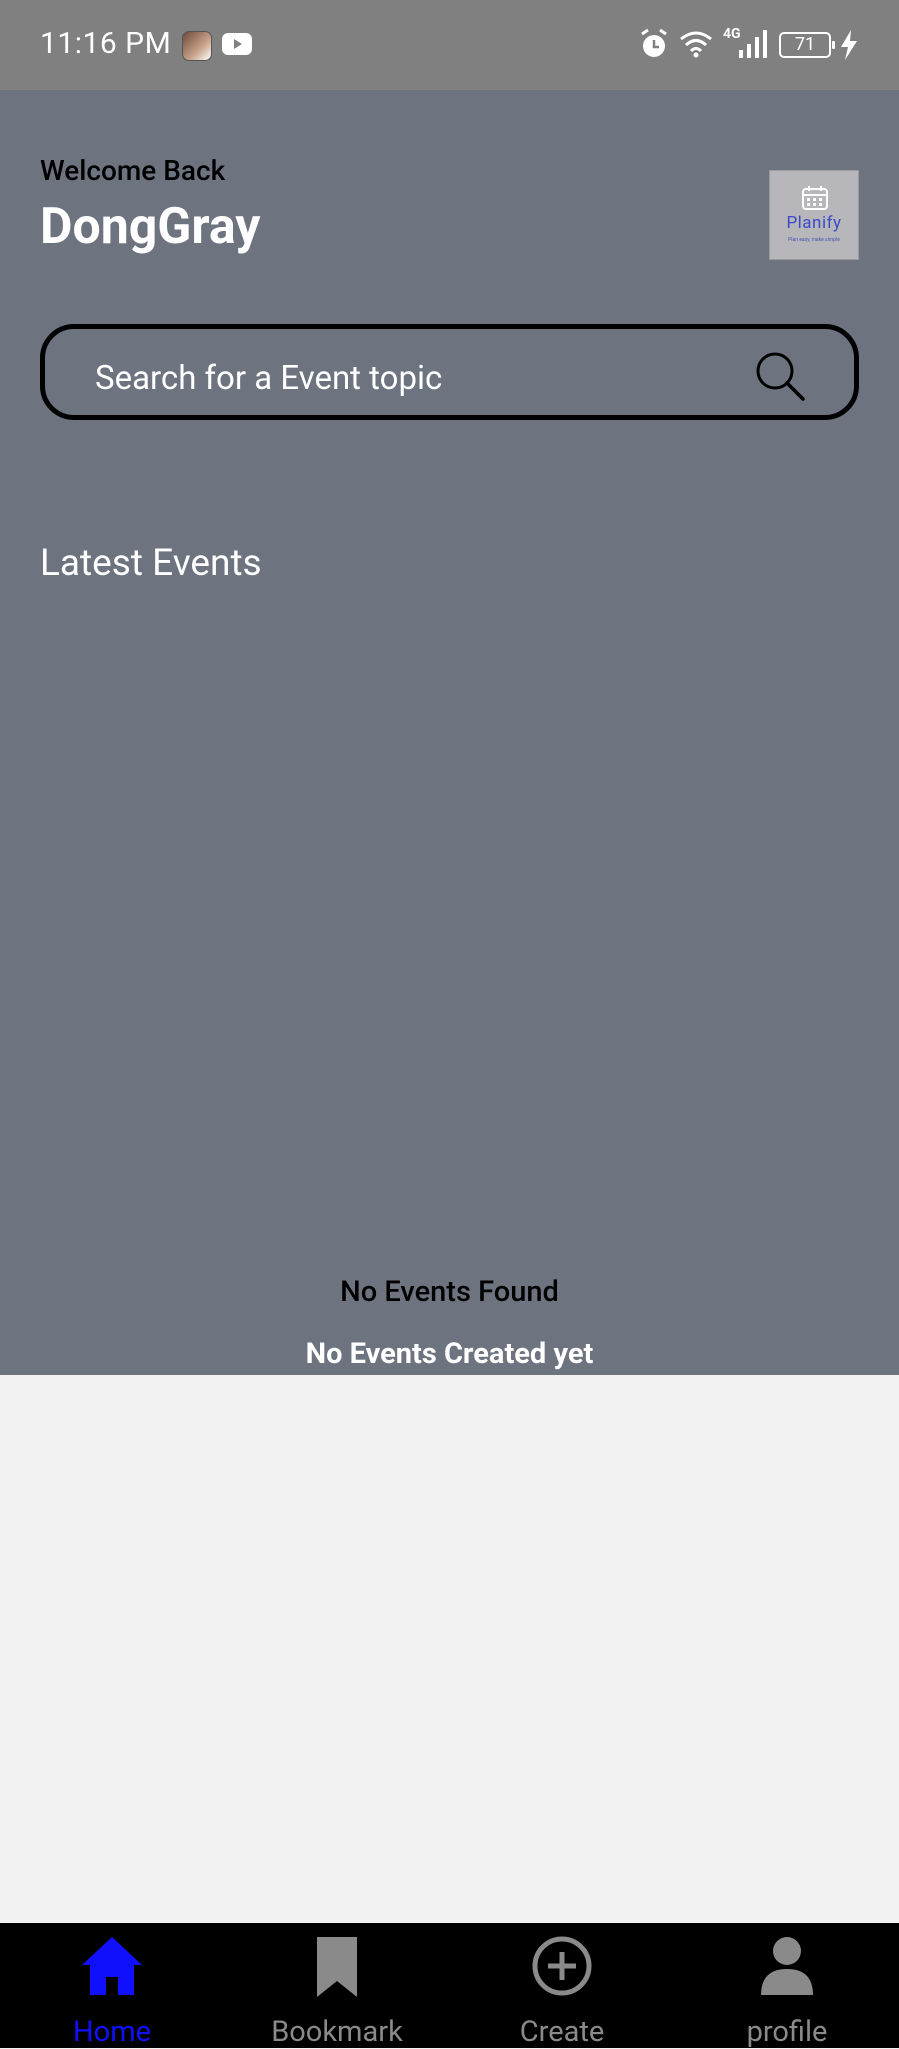 The height and width of the screenshot is (2049, 899). What do you see at coordinates (449, 1292) in the screenshot?
I see `empty-state-title: No Events Found` at bounding box center [449, 1292].